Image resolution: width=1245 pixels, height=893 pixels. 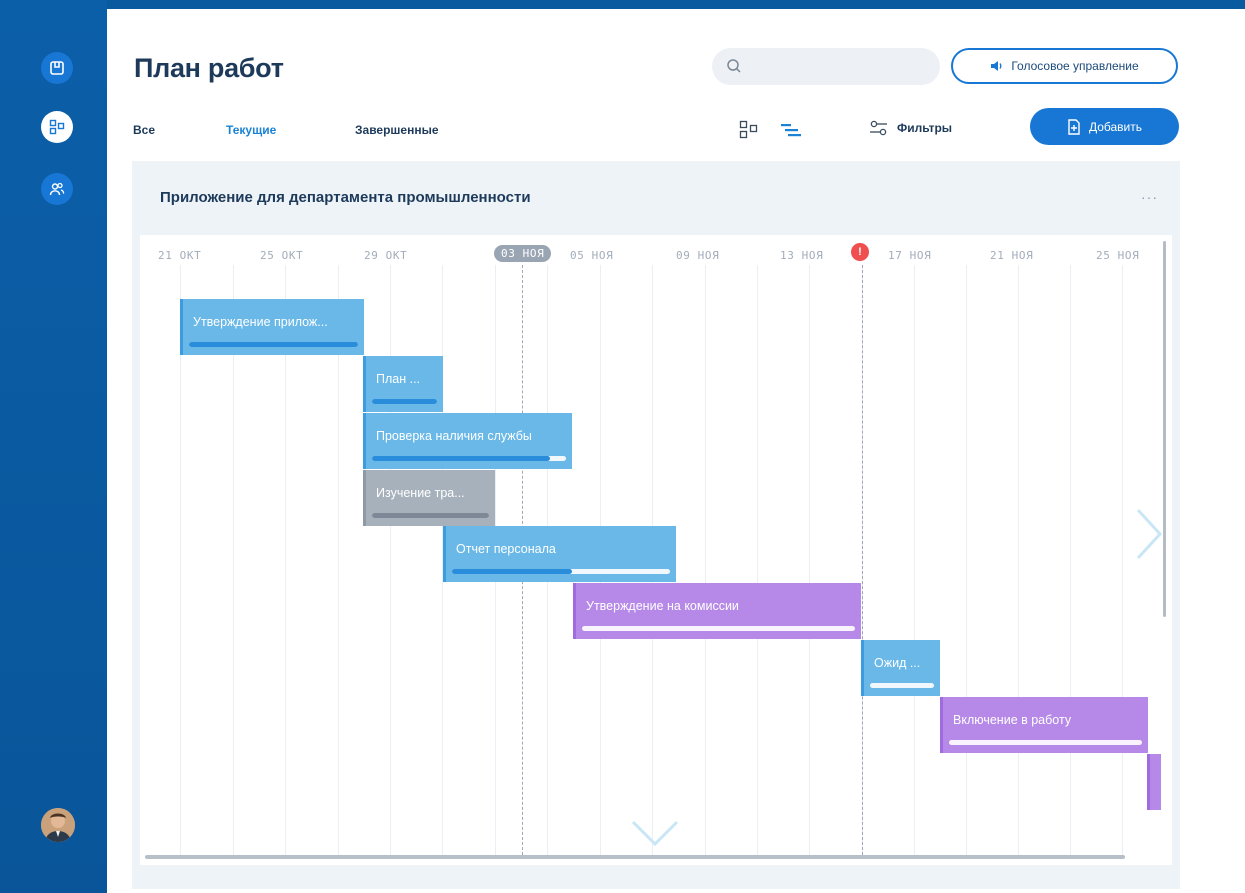 I want to click on tab-completed: Завершенные, so click(x=397, y=130).